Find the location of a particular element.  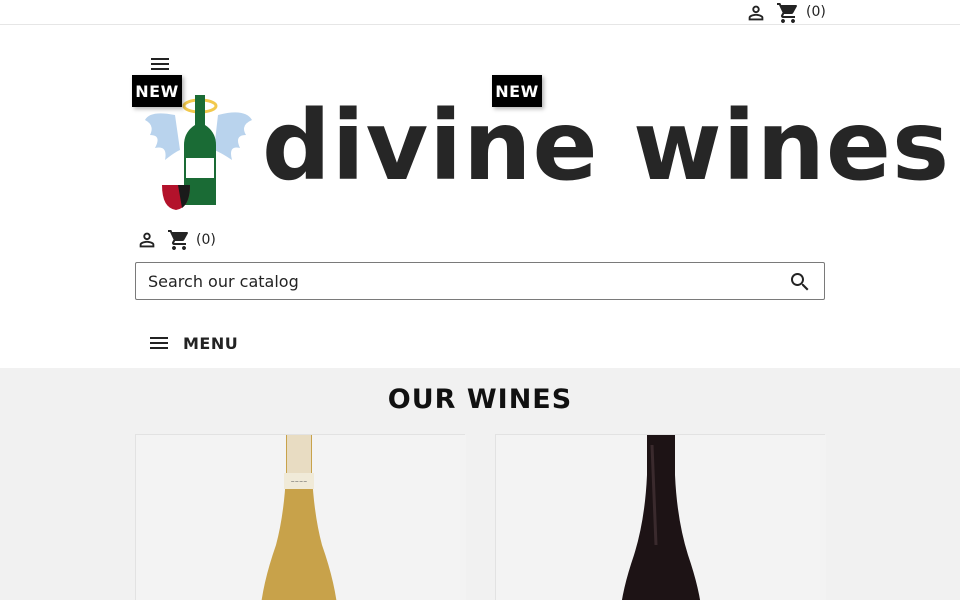

search-icon is located at coordinates (800, 282).